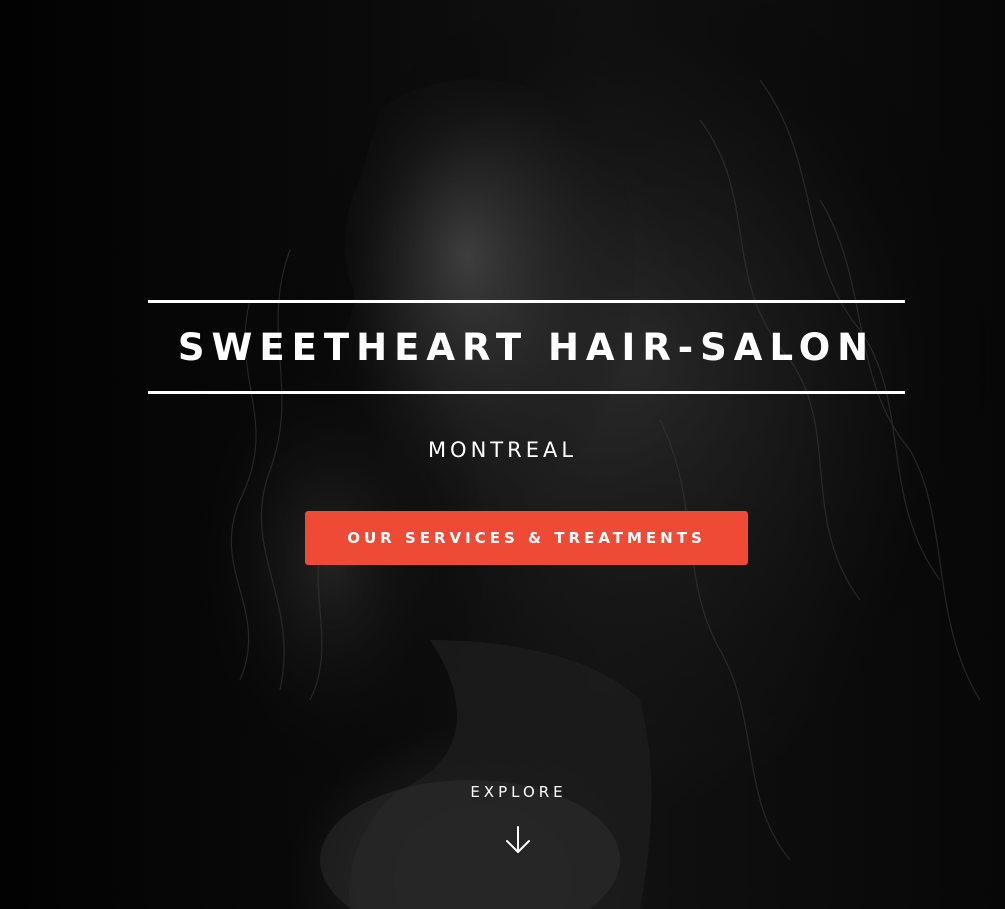 The width and height of the screenshot is (1005, 909). I want to click on services-treatments-button: OUR SERVICES & TREATMENTS, so click(526, 538).